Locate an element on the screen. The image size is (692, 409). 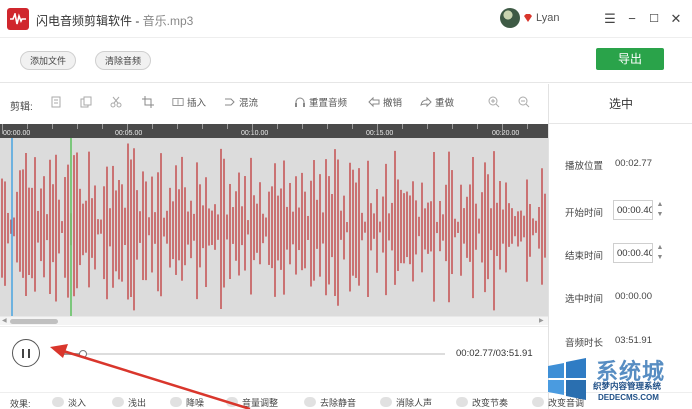
app-logo-icon is located at coordinates (18, 19).